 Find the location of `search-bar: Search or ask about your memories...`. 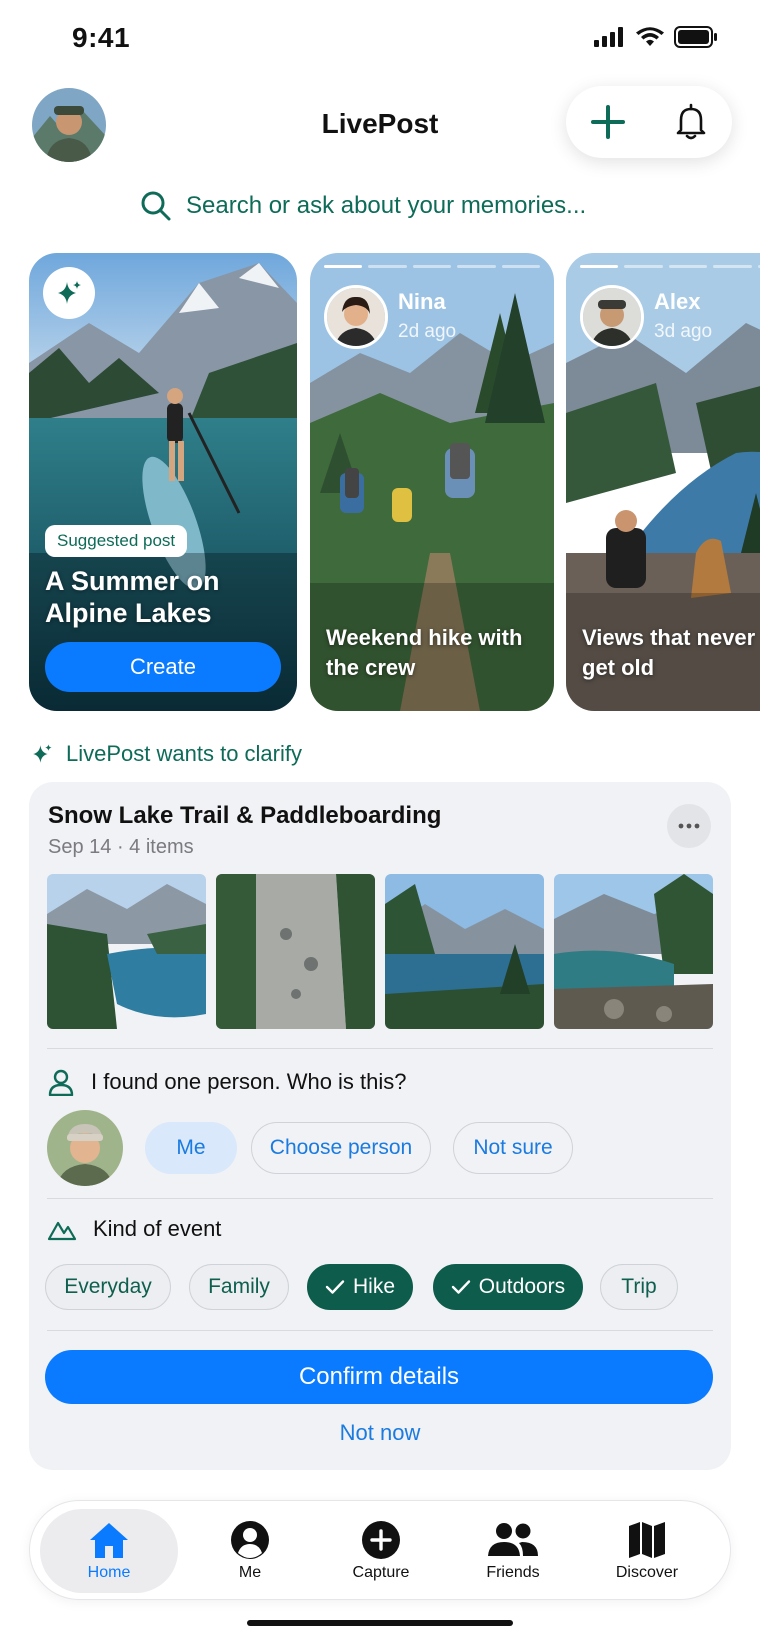

search-bar: Search or ask about your memories... is located at coordinates (363, 206).